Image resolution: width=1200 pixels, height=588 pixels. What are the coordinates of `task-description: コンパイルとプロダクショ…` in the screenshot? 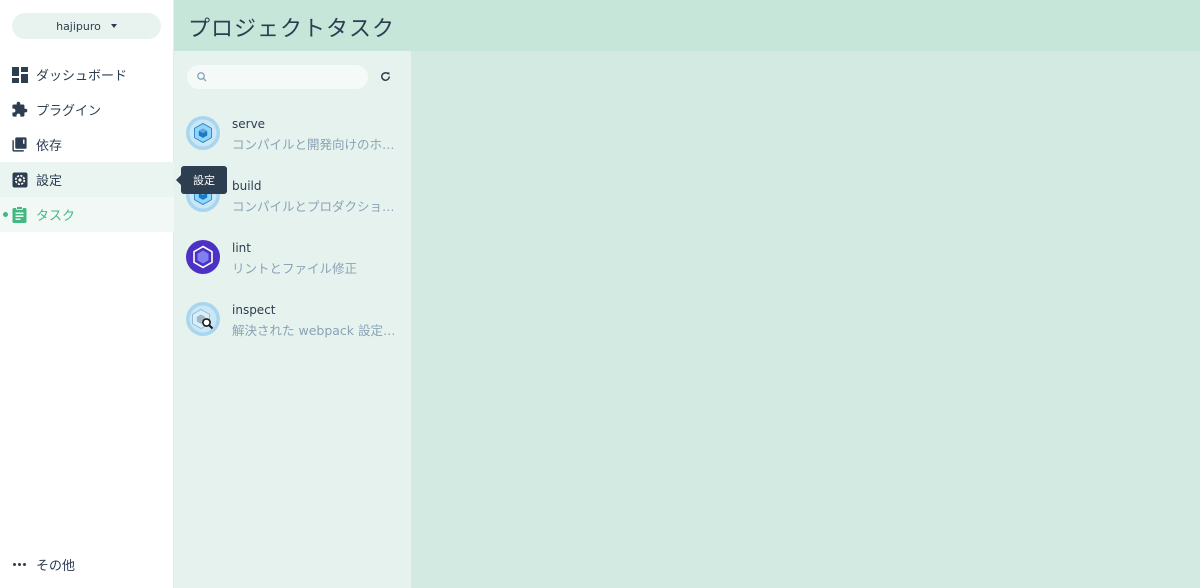 It's located at (313, 206).